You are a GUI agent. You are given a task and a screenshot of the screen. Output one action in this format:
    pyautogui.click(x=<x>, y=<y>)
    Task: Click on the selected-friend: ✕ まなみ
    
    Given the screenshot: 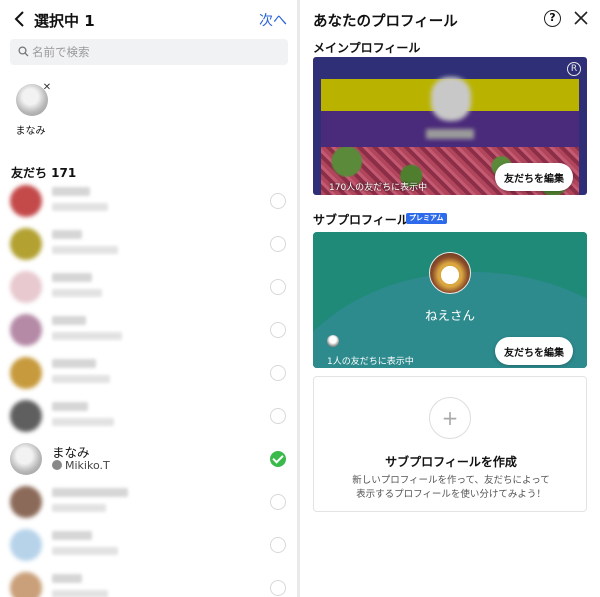 What is the action you would take?
    pyautogui.click(x=32, y=109)
    